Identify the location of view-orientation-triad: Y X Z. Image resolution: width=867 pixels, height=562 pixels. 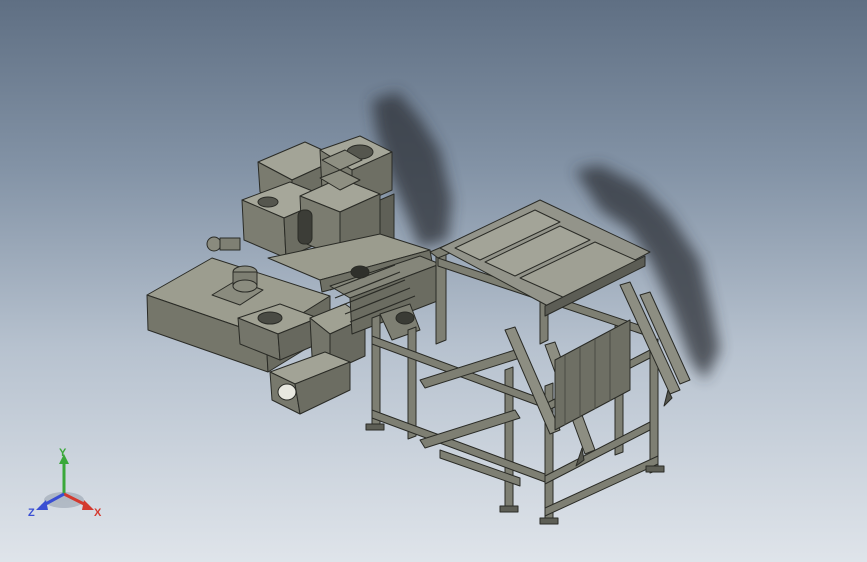
(67, 486).